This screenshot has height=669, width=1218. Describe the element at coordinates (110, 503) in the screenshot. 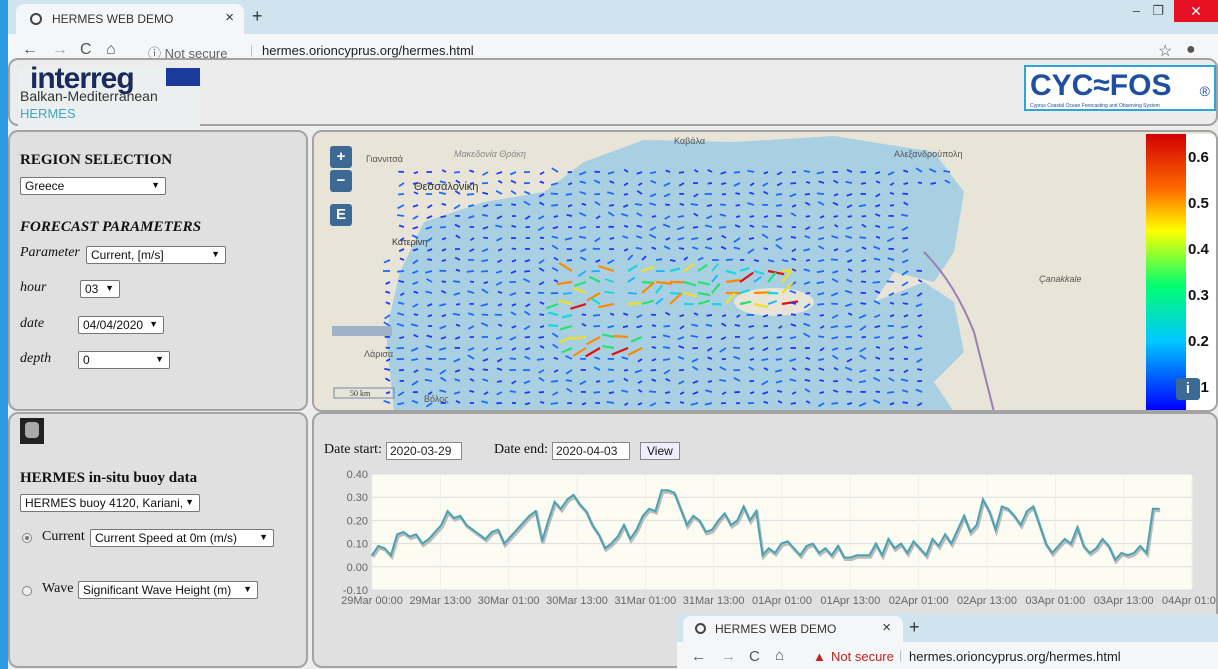

I see `buoy-select: HERMES buoy 4120, Kariani, ▼` at that location.